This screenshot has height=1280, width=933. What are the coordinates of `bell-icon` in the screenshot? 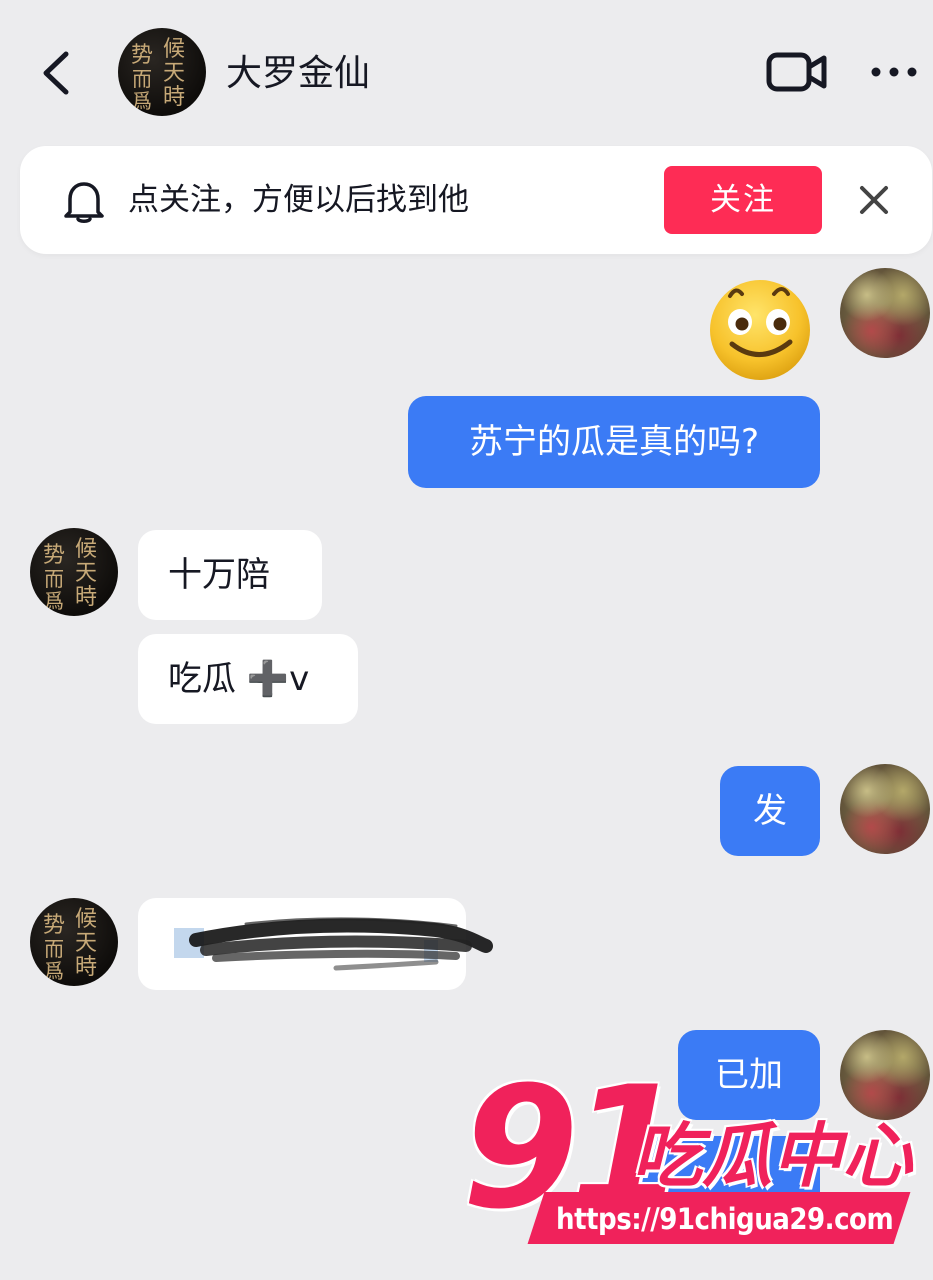 It's located at (84, 201).